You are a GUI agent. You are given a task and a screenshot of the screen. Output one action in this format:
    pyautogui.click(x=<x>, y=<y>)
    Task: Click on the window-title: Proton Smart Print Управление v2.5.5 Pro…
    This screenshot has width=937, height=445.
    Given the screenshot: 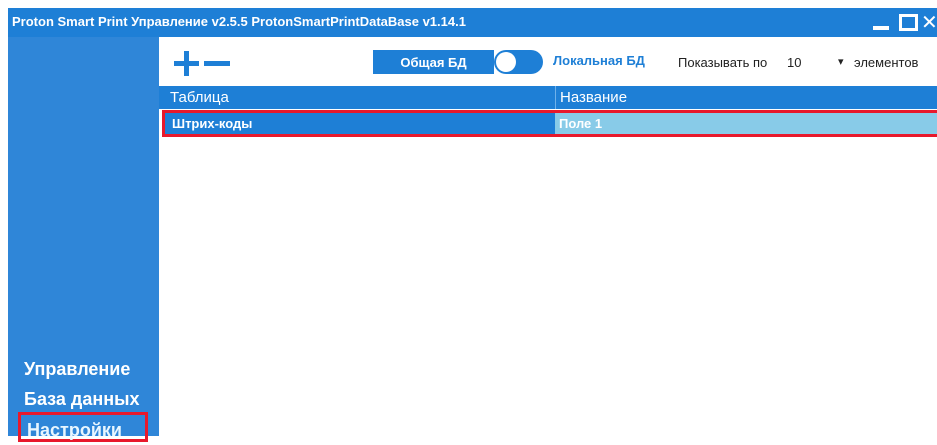 What is the action you would take?
    pyautogui.click(x=239, y=21)
    